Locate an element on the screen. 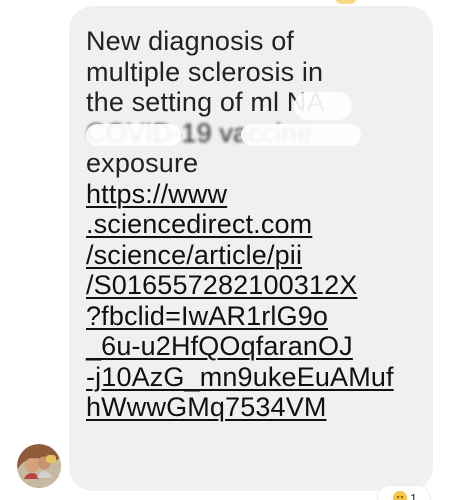 This screenshot has height=500, width=452. link-line-7: -j10AzG_mn9ukeEuAMuf is located at coordinates (250, 377).